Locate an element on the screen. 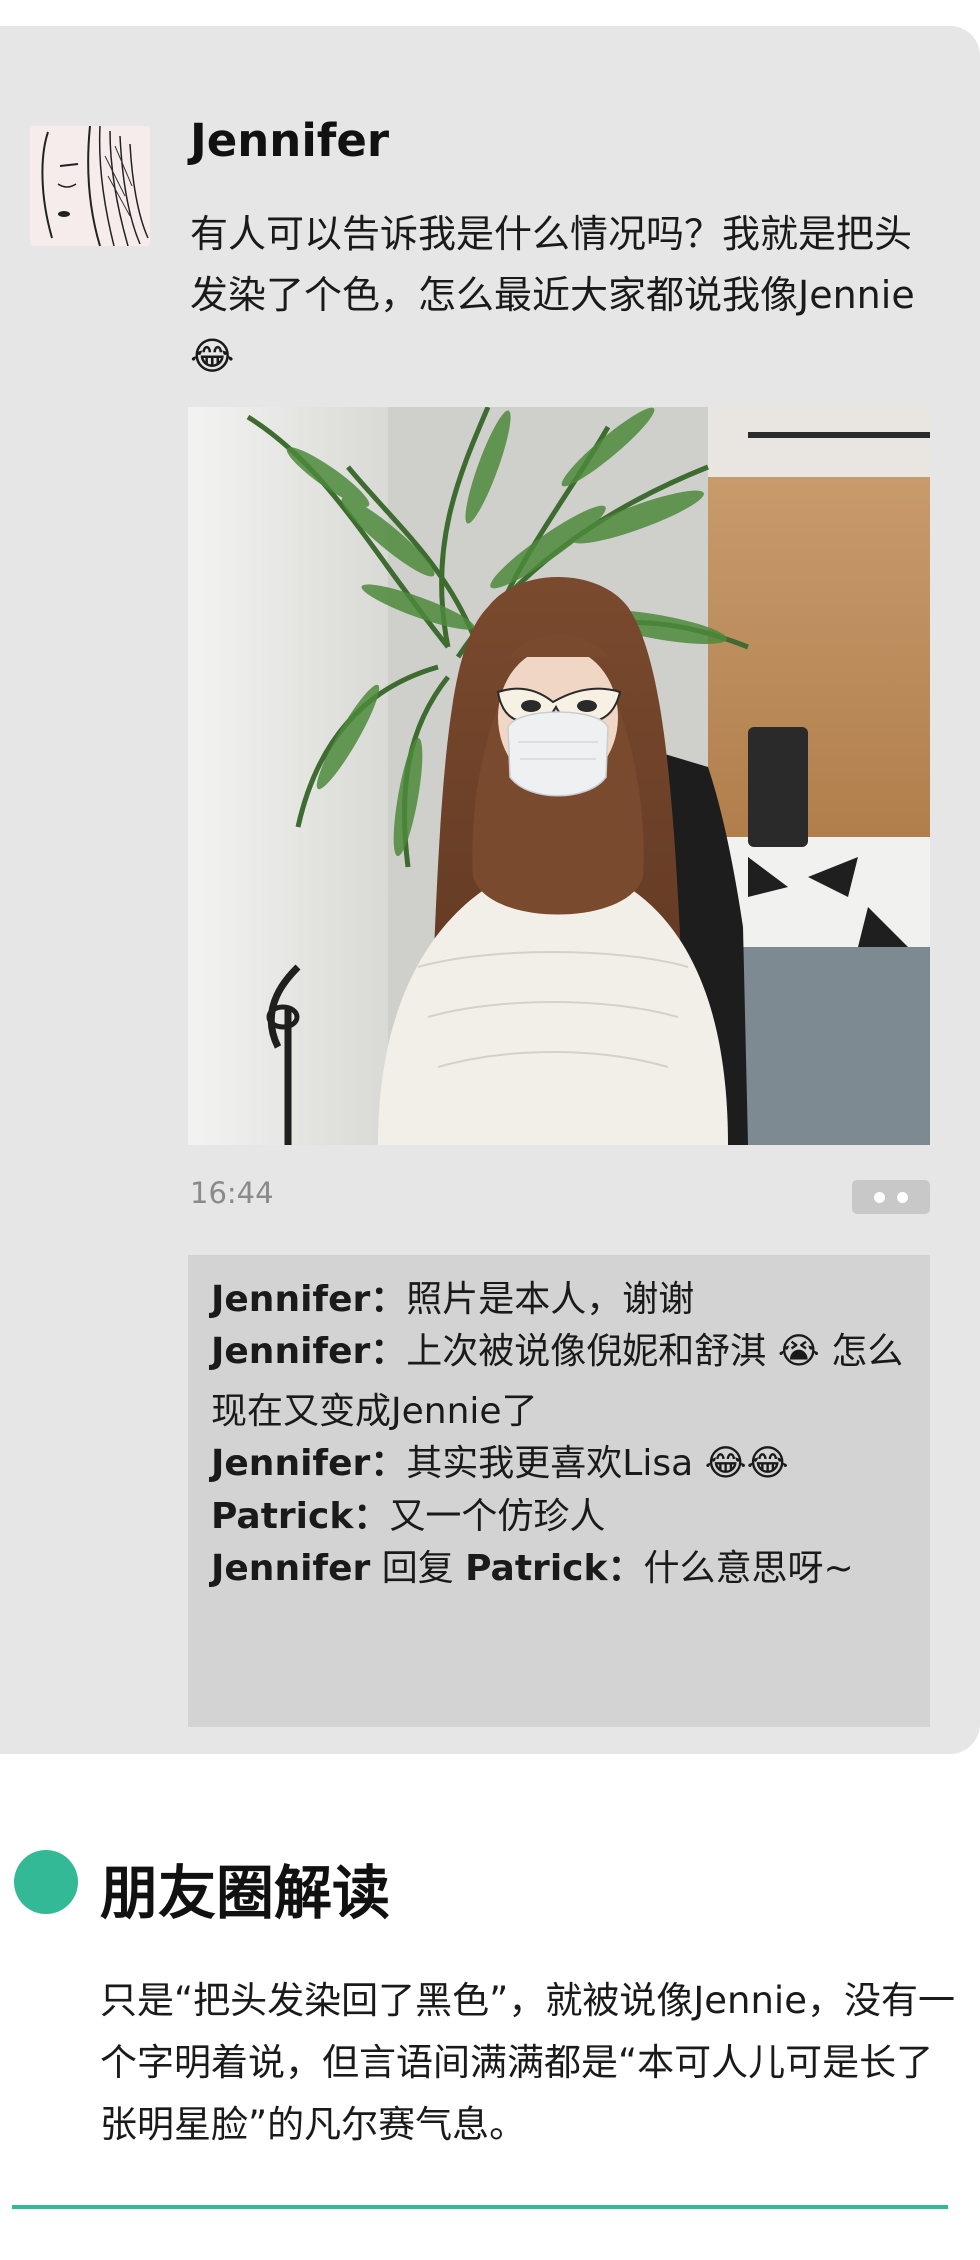 The height and width of the screenshot is (2260, 980). comment-text: 什么意思呀~ is located at coordinates (748, 1568).